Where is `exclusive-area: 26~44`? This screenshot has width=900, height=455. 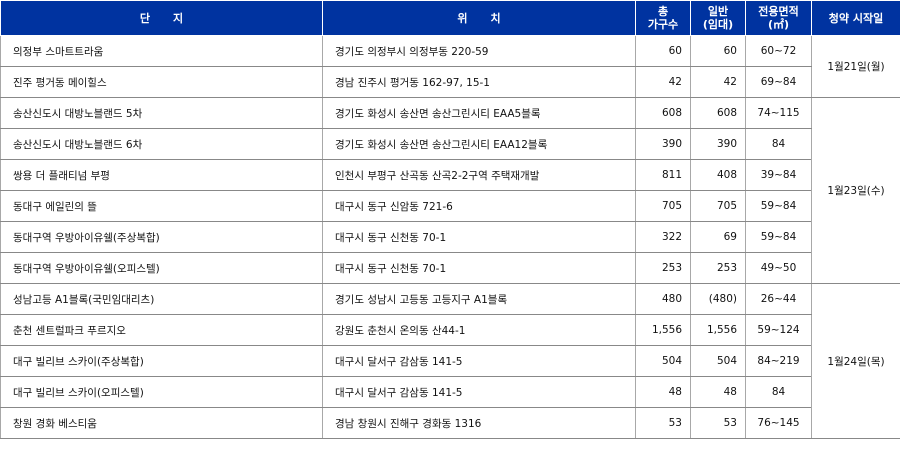 exclusive-area: 26~44 is located at coordinates (778, 299).